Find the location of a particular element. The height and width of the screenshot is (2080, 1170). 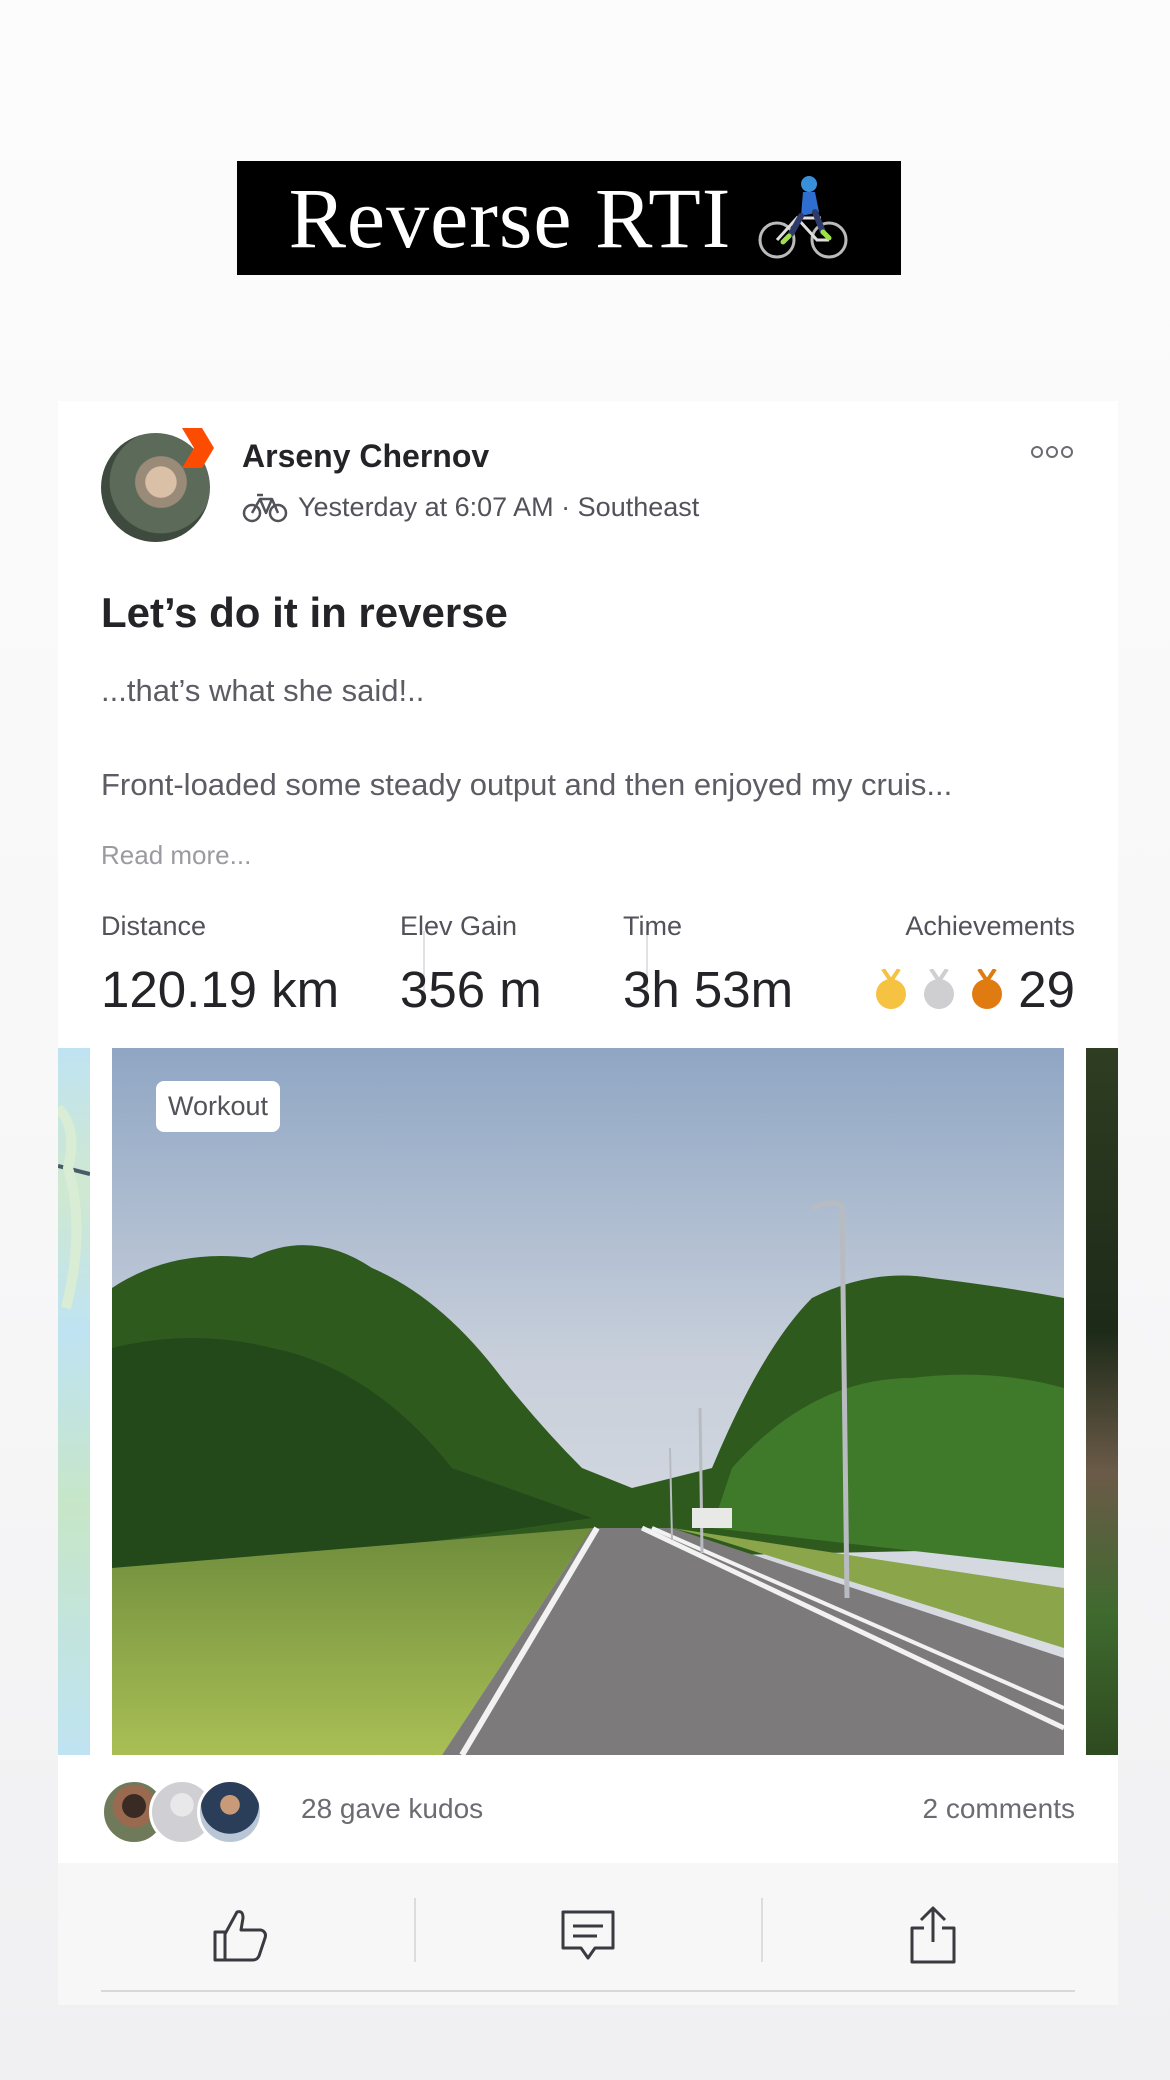

route-map-thumbnail is located at coordinates (74, 1401).